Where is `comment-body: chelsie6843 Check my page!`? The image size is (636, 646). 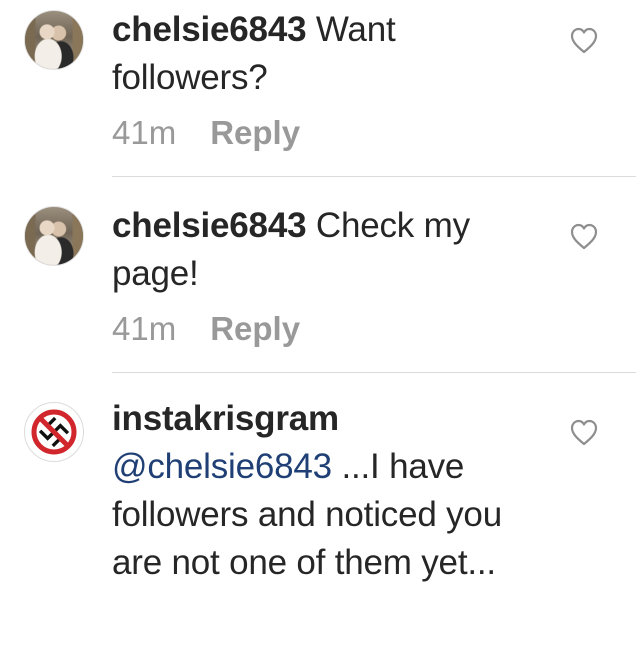
comment-body: chelsie6843 Check my page! is located at coordinates (327, 250).